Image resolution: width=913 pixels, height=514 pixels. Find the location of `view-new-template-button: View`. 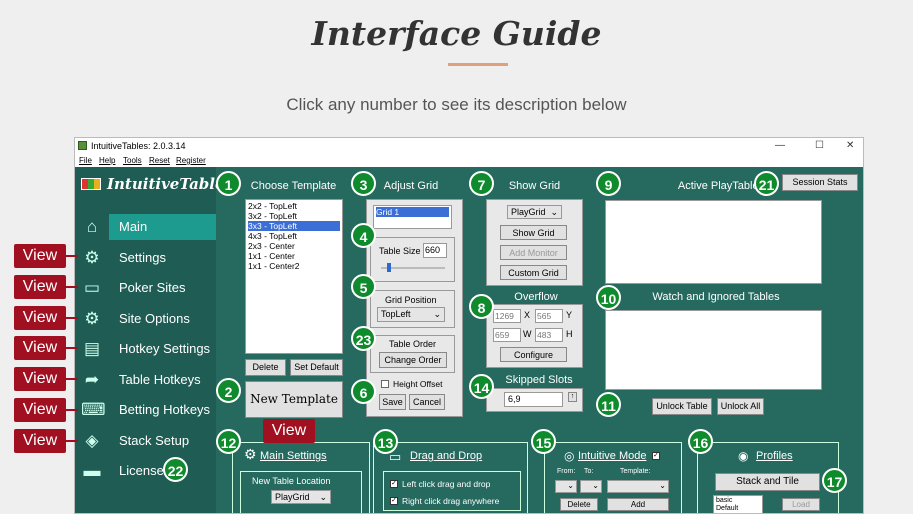

view-new-template-button: View is located at coordinates (289, 431).